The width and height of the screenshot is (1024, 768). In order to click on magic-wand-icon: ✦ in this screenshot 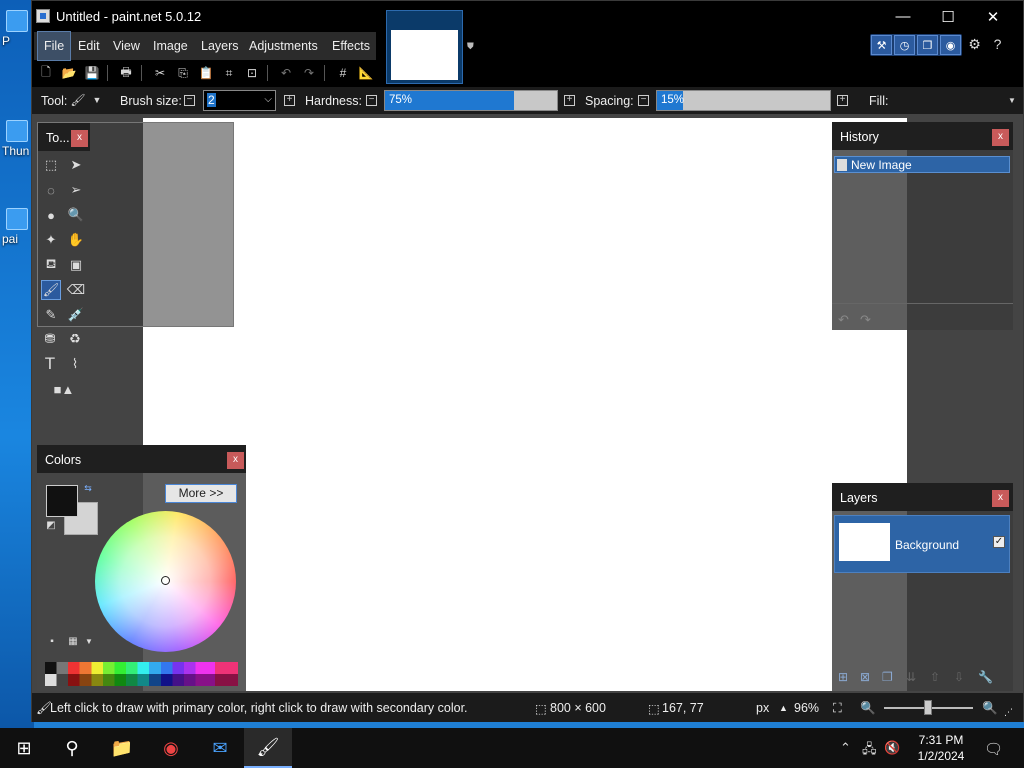, I will do `click(51, 240)`.